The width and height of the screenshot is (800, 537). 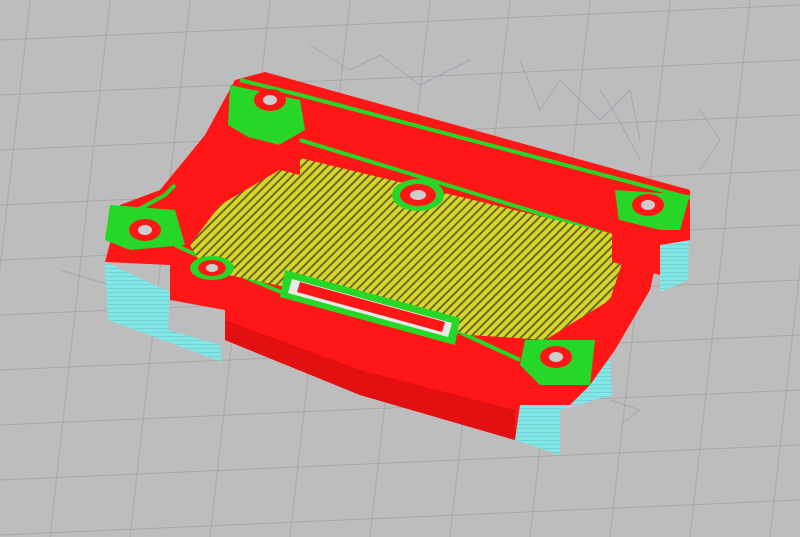 I want to click on screw-post-bottom-left, so click(x=145, y=227).